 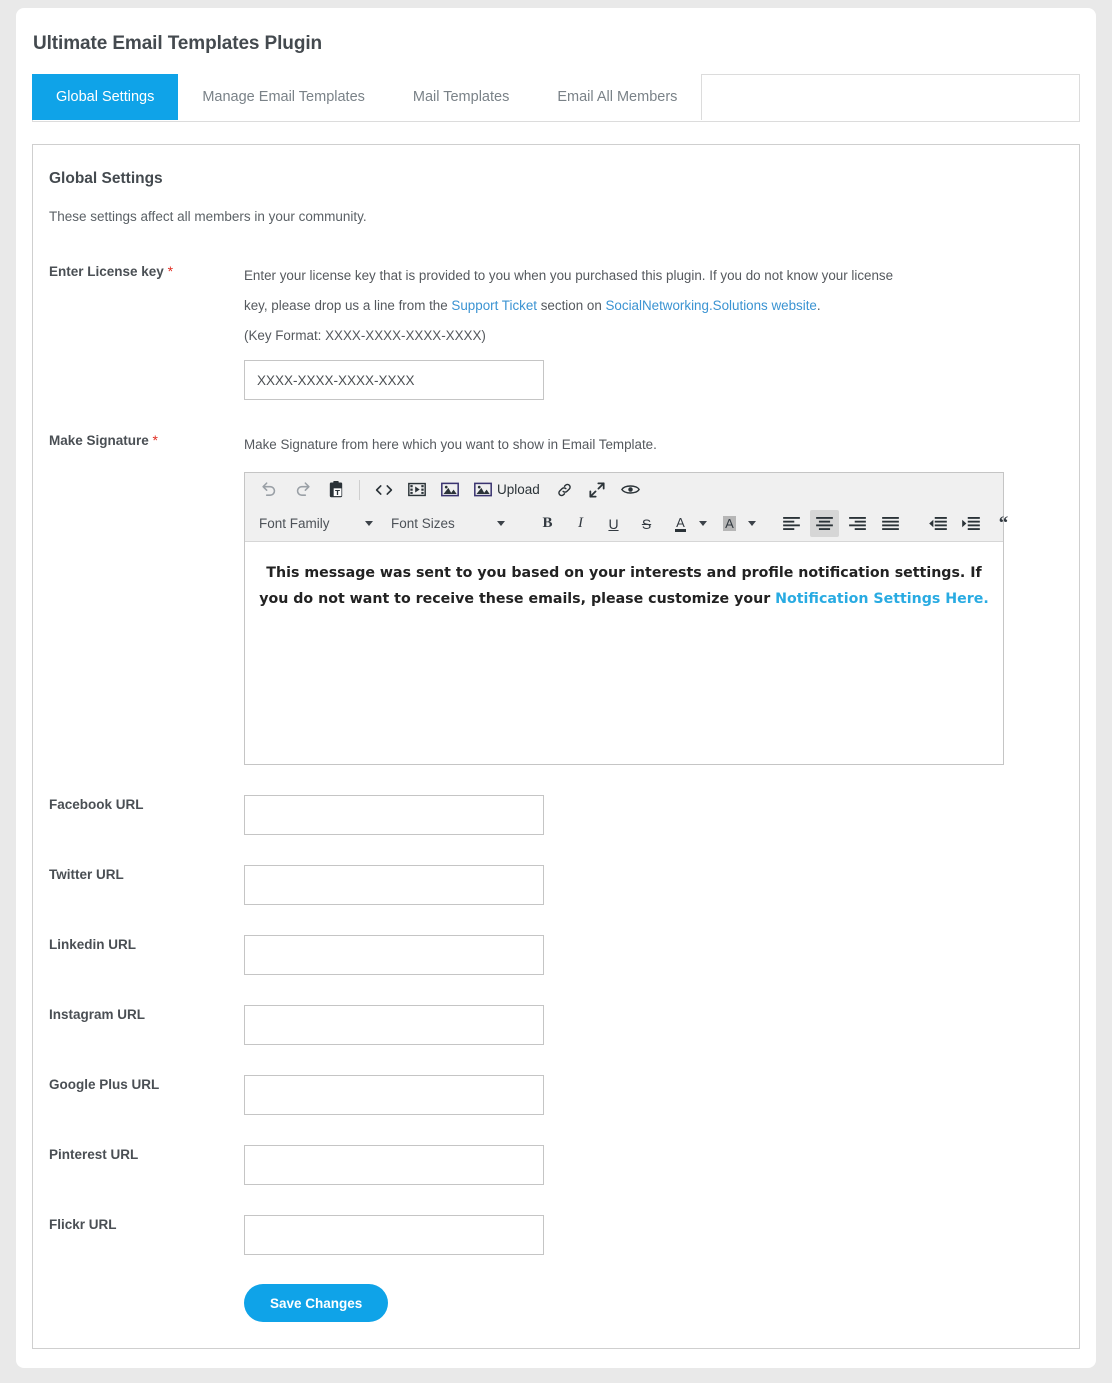 What do you see at coordinates (818, 305) in the screenshot?
I see `license-desc-part3: .` at bounding box center [818, 305].